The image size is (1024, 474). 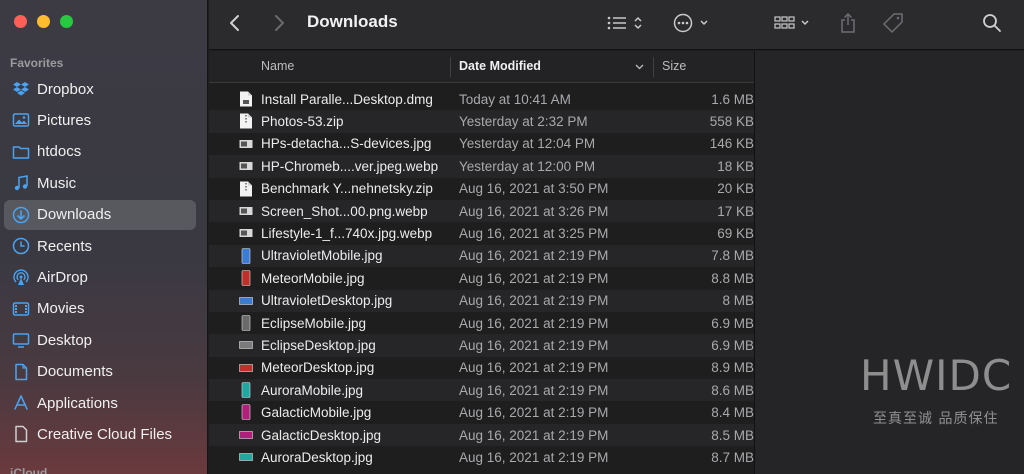 I want to click on list-view-icon, so click(x=624, y=23).